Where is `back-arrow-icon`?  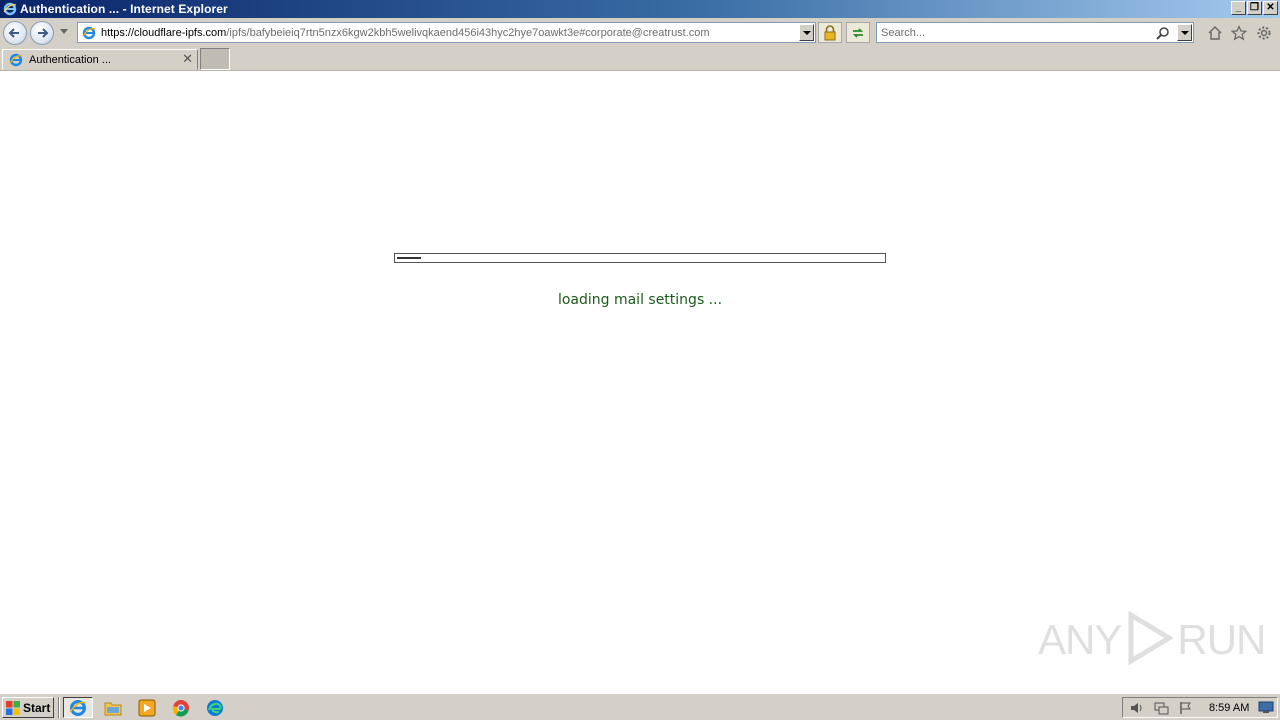
back-arrow-icon is located at coordinates (13, 33).